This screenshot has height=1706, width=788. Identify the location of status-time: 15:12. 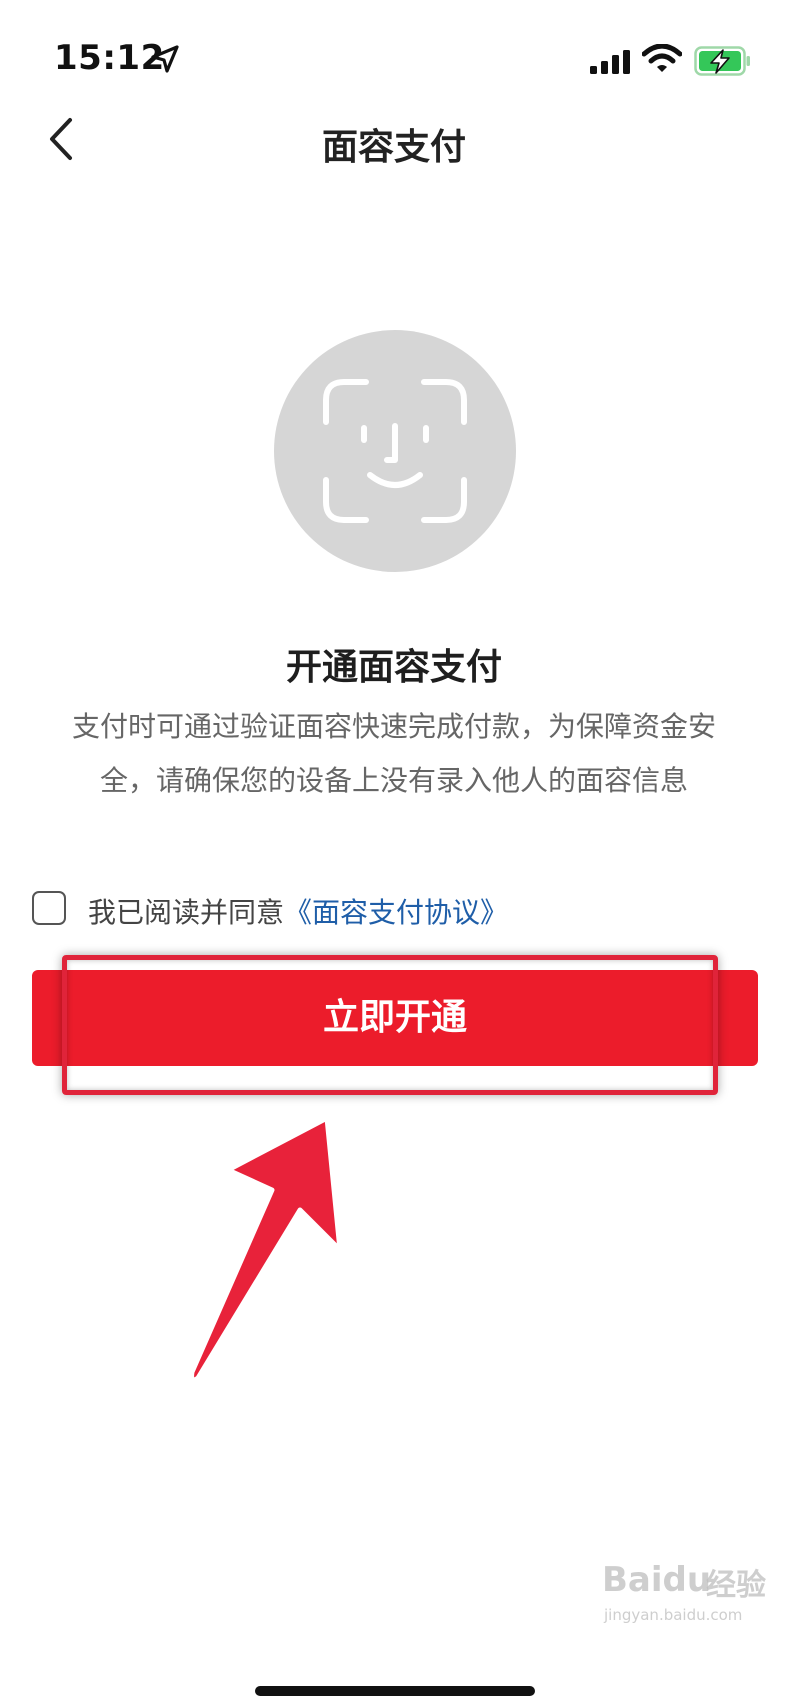
(109, 58).